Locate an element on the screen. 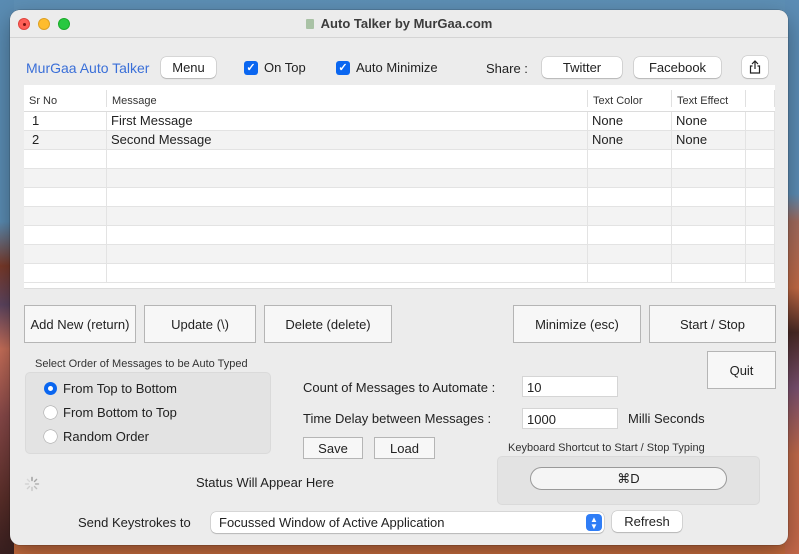 The width and height of the screenshot is (799, 554). radio-top-to-bottom: From Top to Bottom is located at coordinates (110, 388).